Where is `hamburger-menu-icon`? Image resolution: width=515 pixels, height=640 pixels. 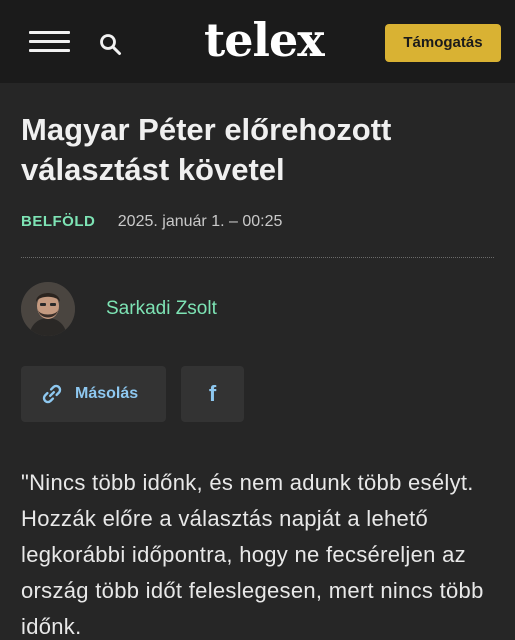
hamburger-menu-icon is located at coordinates (49, 42).